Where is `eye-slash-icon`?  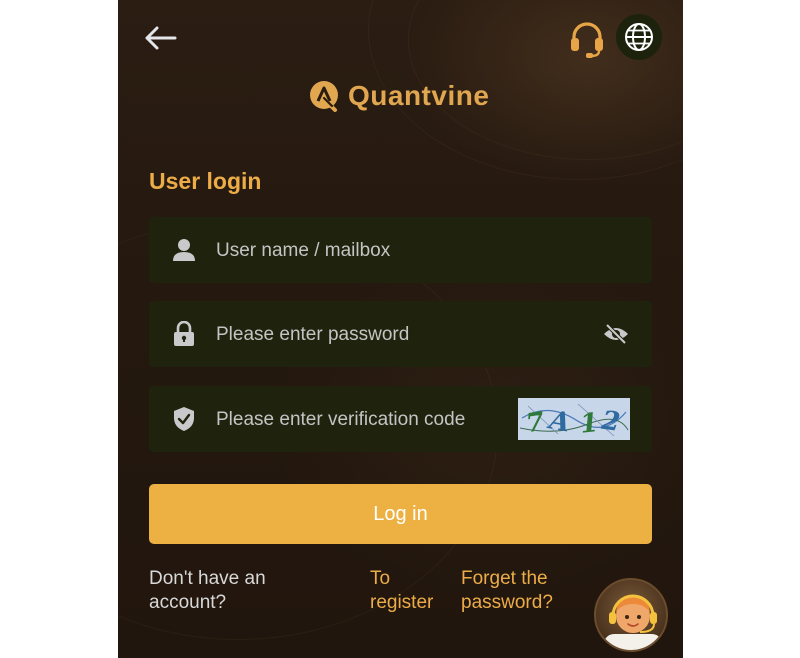
eye-slash-icon is located at coordinates (616, 334).